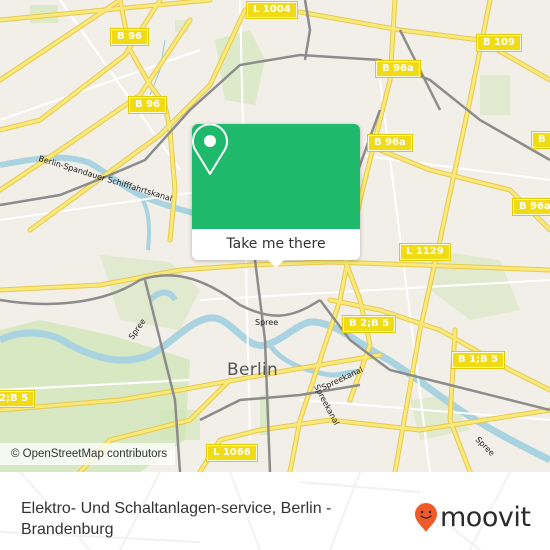  I want to click on city-label: Berlin, so click(253, 370).